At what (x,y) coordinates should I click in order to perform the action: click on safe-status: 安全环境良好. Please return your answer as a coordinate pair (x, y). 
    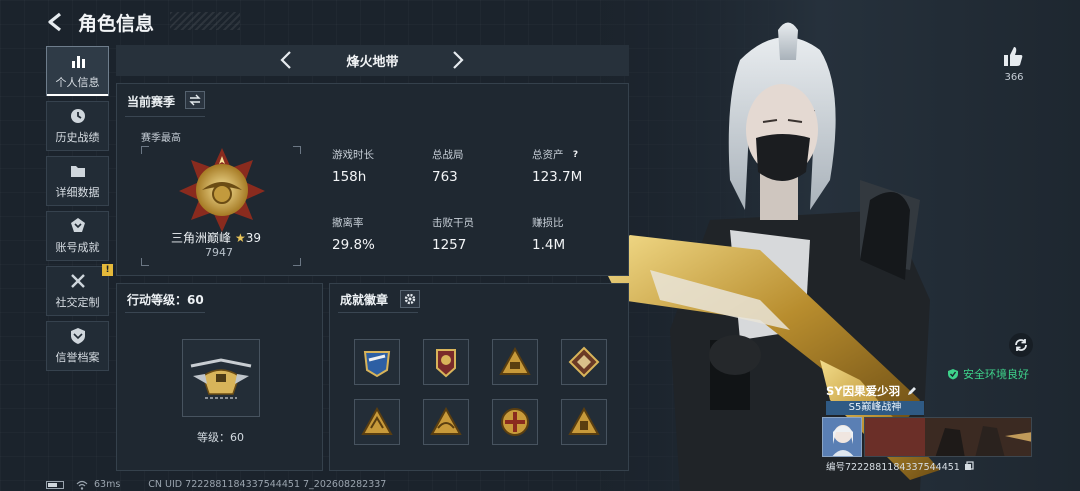
    Looking at the image, I should click on (988, 374).